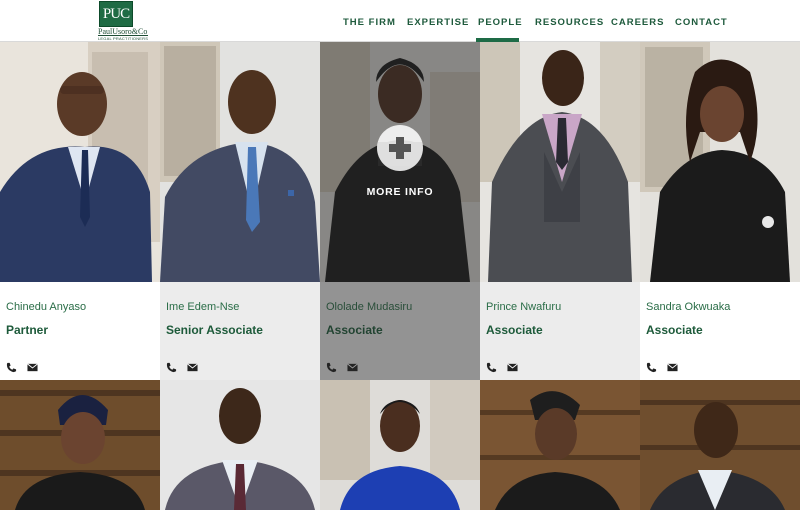 The image size is (800, 510). What do you see at coordinates (523, 307) in the screenshot?
I see `person-name: Prince Nwafuru` at bounding box center [523, 307].